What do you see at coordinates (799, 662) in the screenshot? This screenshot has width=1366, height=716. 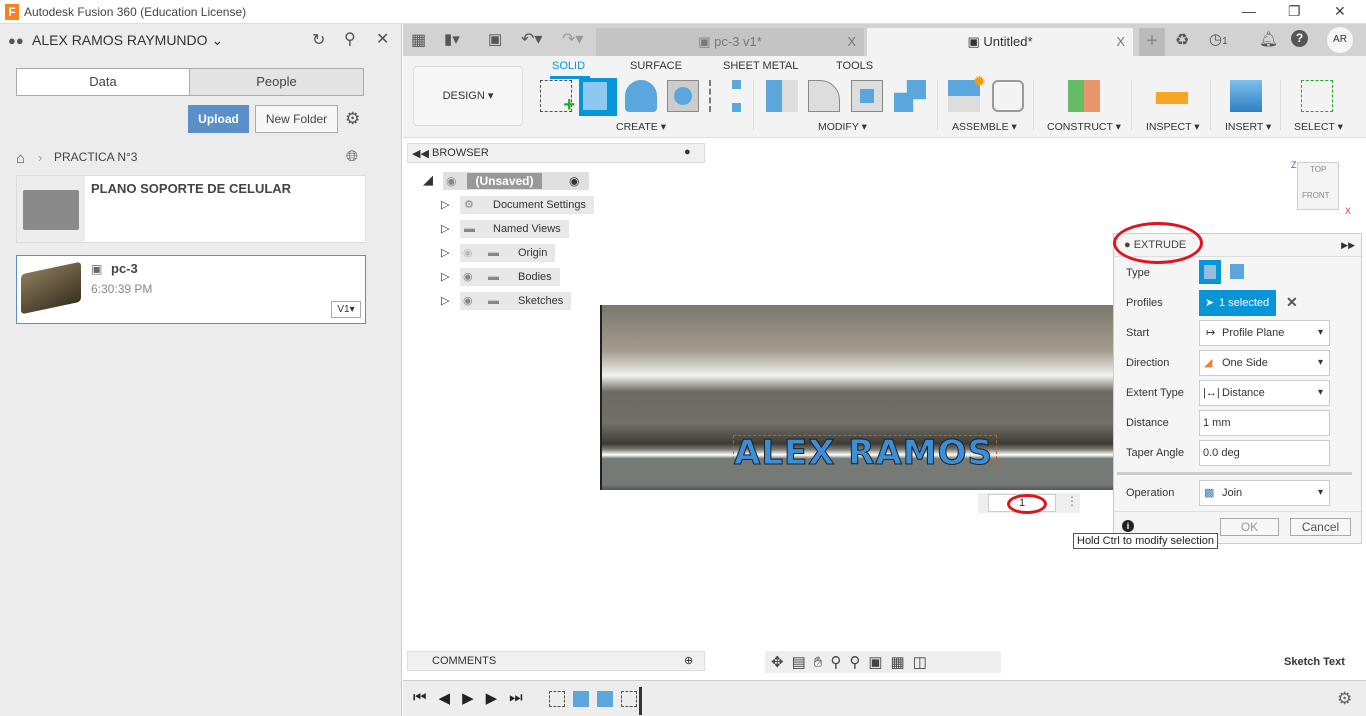 I see `look-at-icon: ▤` at bounding box center [799, 662].